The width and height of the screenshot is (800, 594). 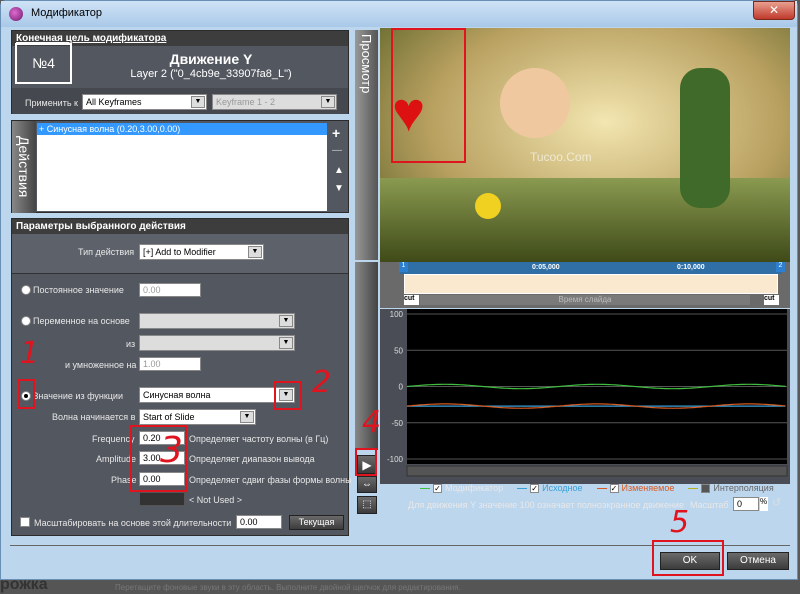 I want to click on y-tick-label: 0, so click(x=401, y=387).